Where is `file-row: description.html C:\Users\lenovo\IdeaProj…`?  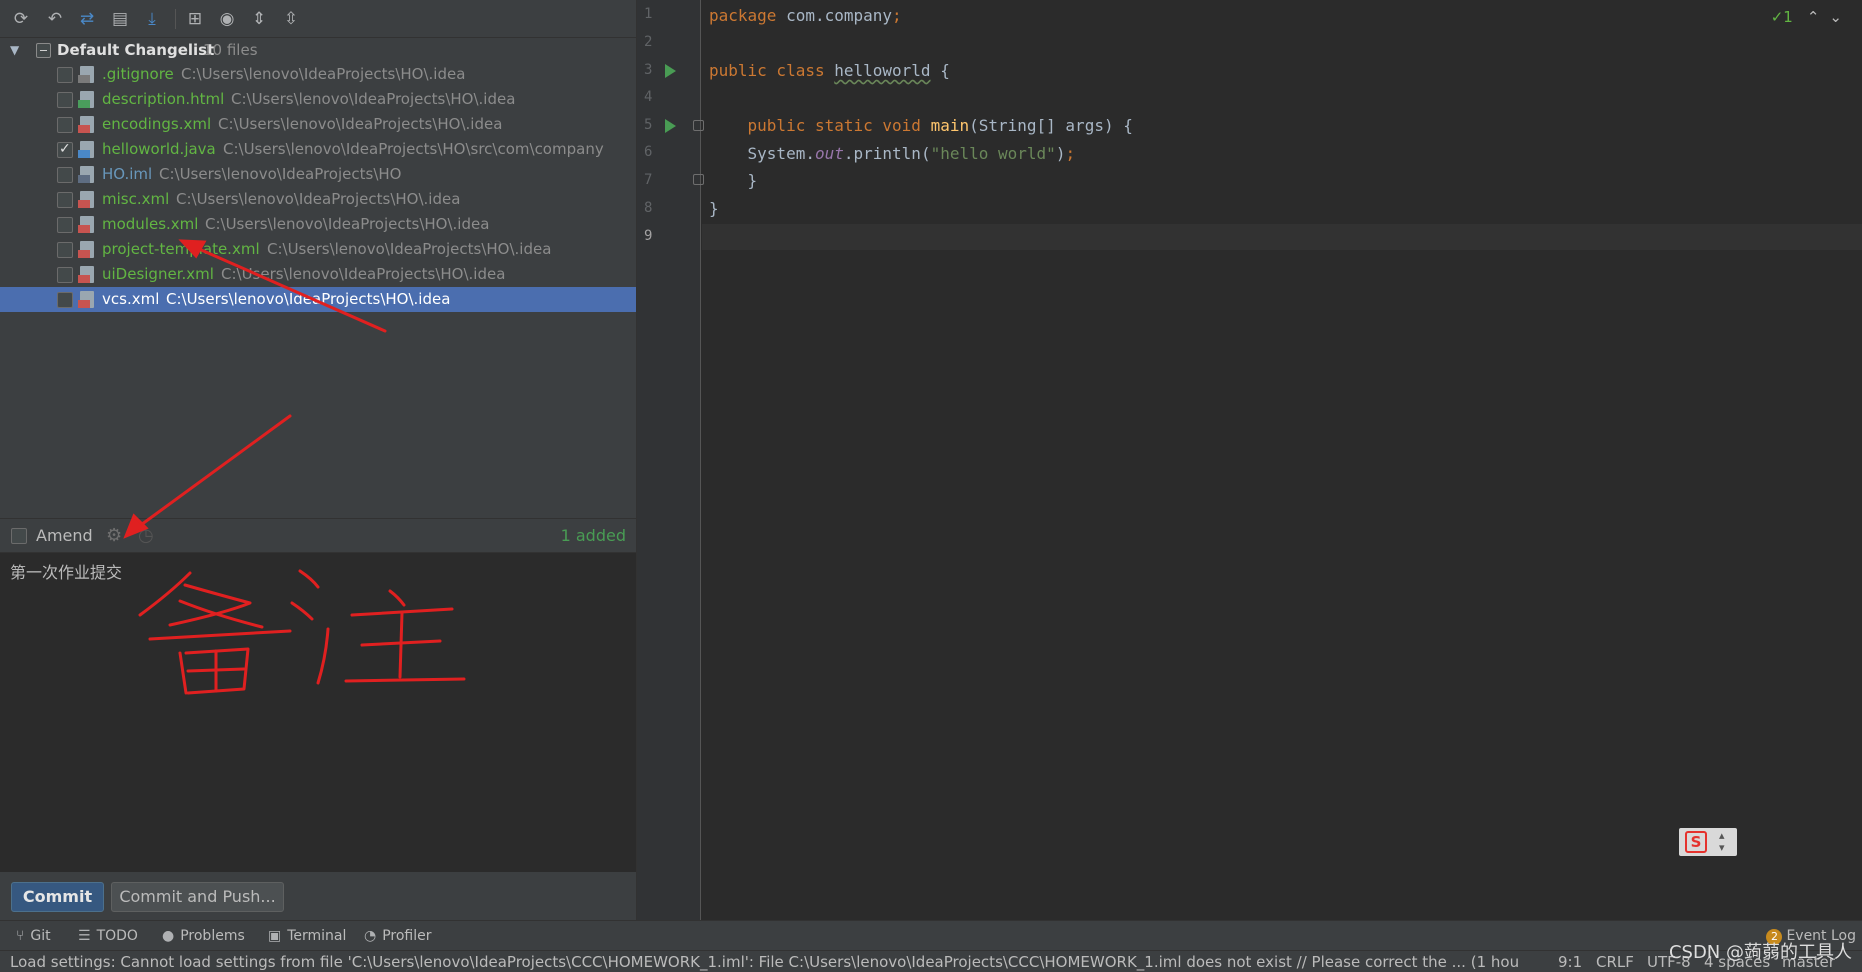
file-row: description.html C:\Users\lenovo\IdeaProj… is located at coordinates (318, 99).